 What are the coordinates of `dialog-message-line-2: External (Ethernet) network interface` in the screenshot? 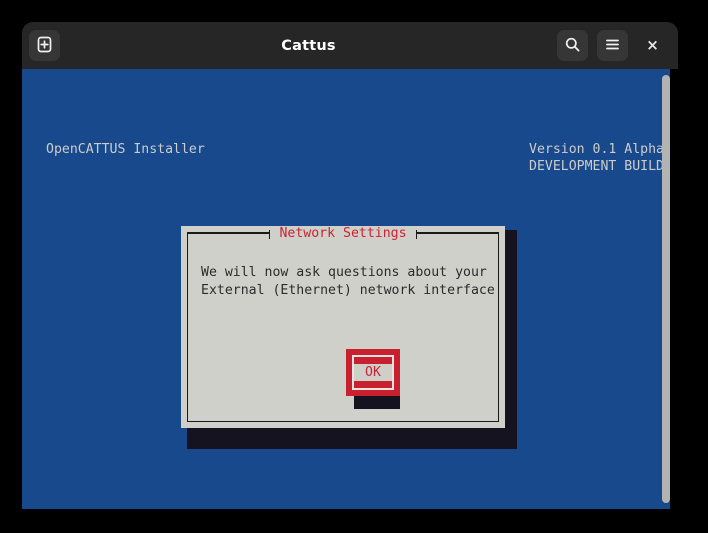 It's located at (348, 290).